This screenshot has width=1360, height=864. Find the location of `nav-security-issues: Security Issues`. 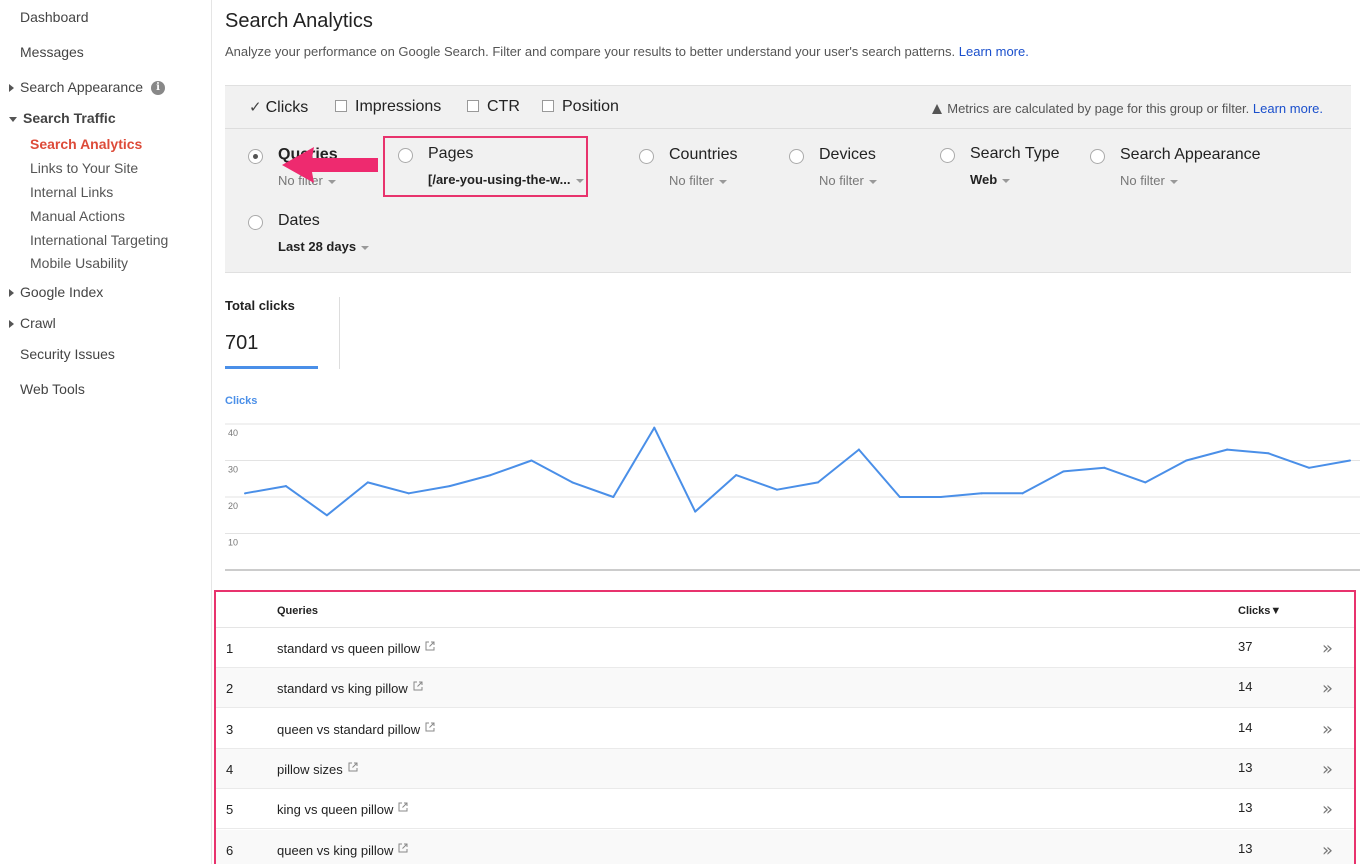

nav-security-issues: Security Issues is located at coordinates (67, 354).